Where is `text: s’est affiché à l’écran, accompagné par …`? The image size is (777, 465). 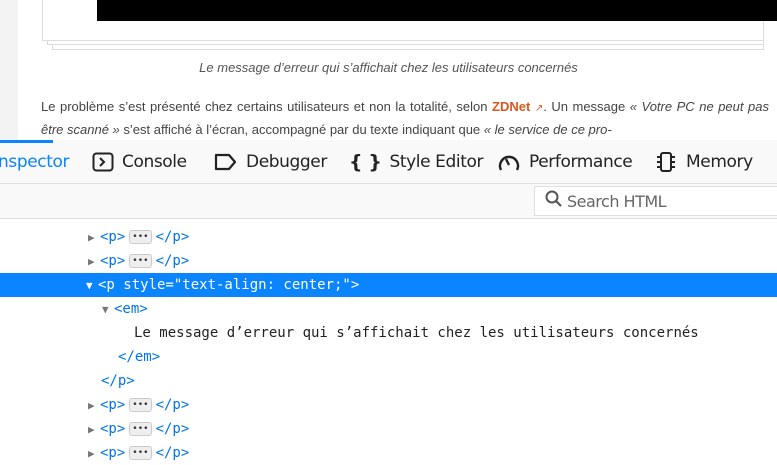 text: s’est affiché à l’écran, accompagné par … is located at coordinates (301, 129).